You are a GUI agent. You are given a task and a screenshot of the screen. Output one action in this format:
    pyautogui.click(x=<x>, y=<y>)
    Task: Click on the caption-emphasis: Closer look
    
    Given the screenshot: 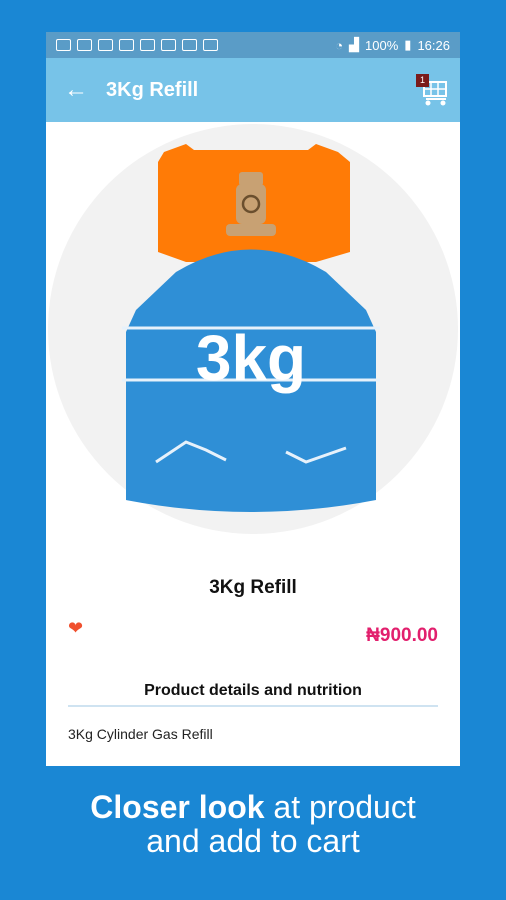 What is the action you would take?
    pyautogui.click(x=177, y=807)
    